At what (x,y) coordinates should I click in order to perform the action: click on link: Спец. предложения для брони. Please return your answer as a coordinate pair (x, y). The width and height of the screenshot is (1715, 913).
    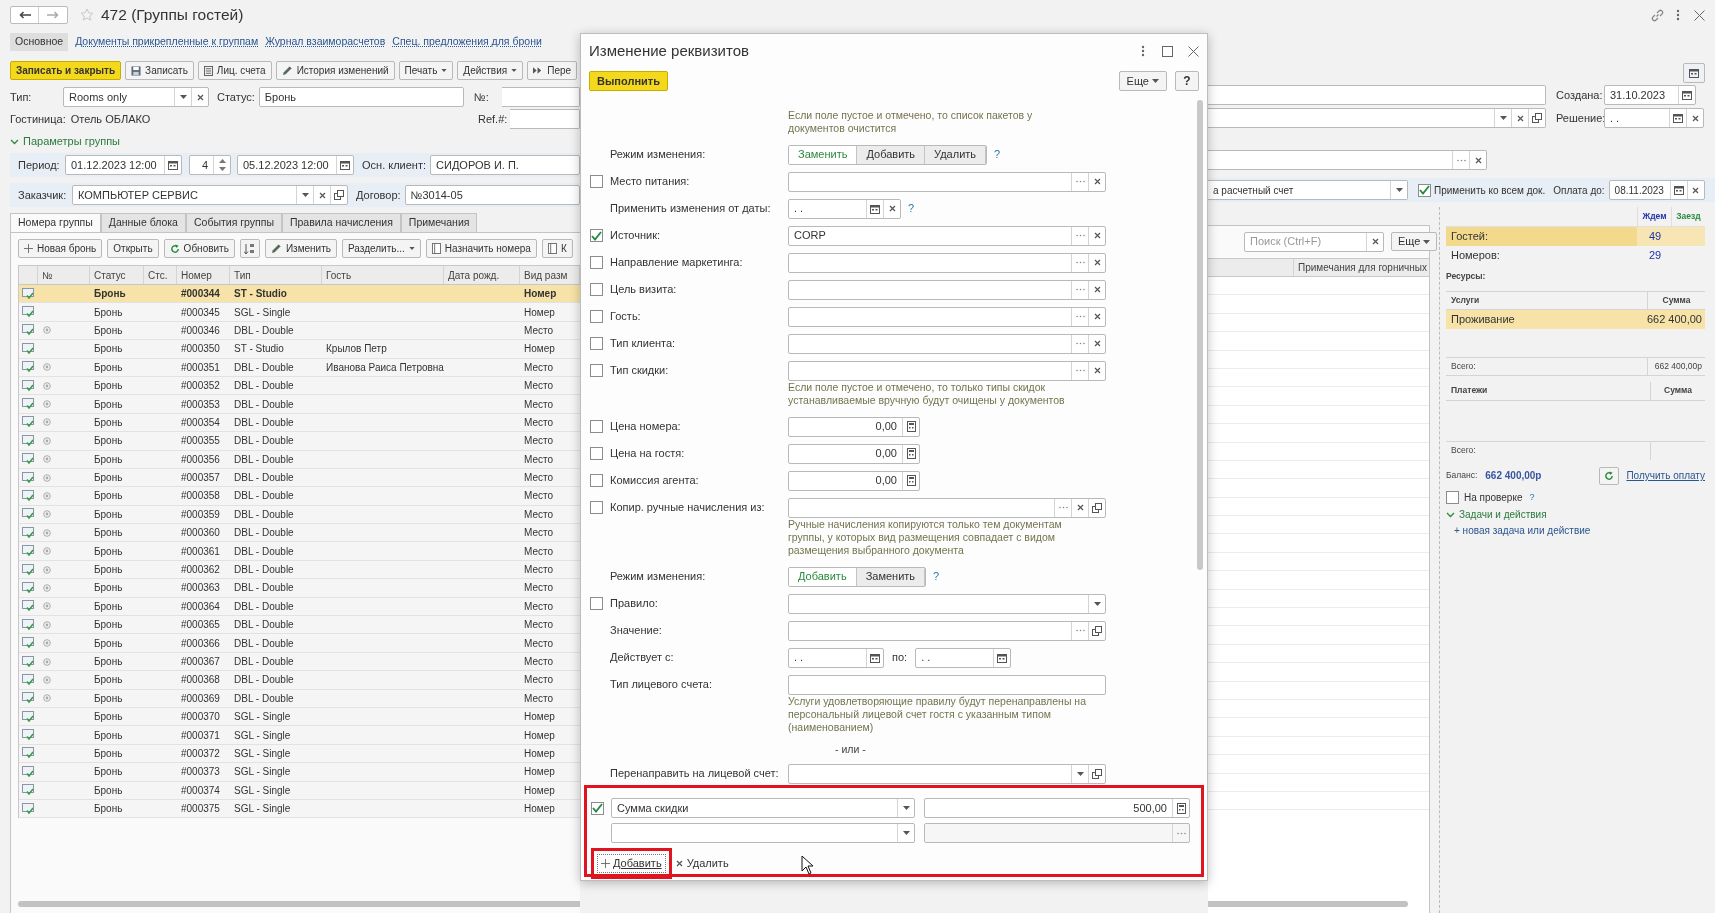
    Looking at the image, I should click on (467, 42).